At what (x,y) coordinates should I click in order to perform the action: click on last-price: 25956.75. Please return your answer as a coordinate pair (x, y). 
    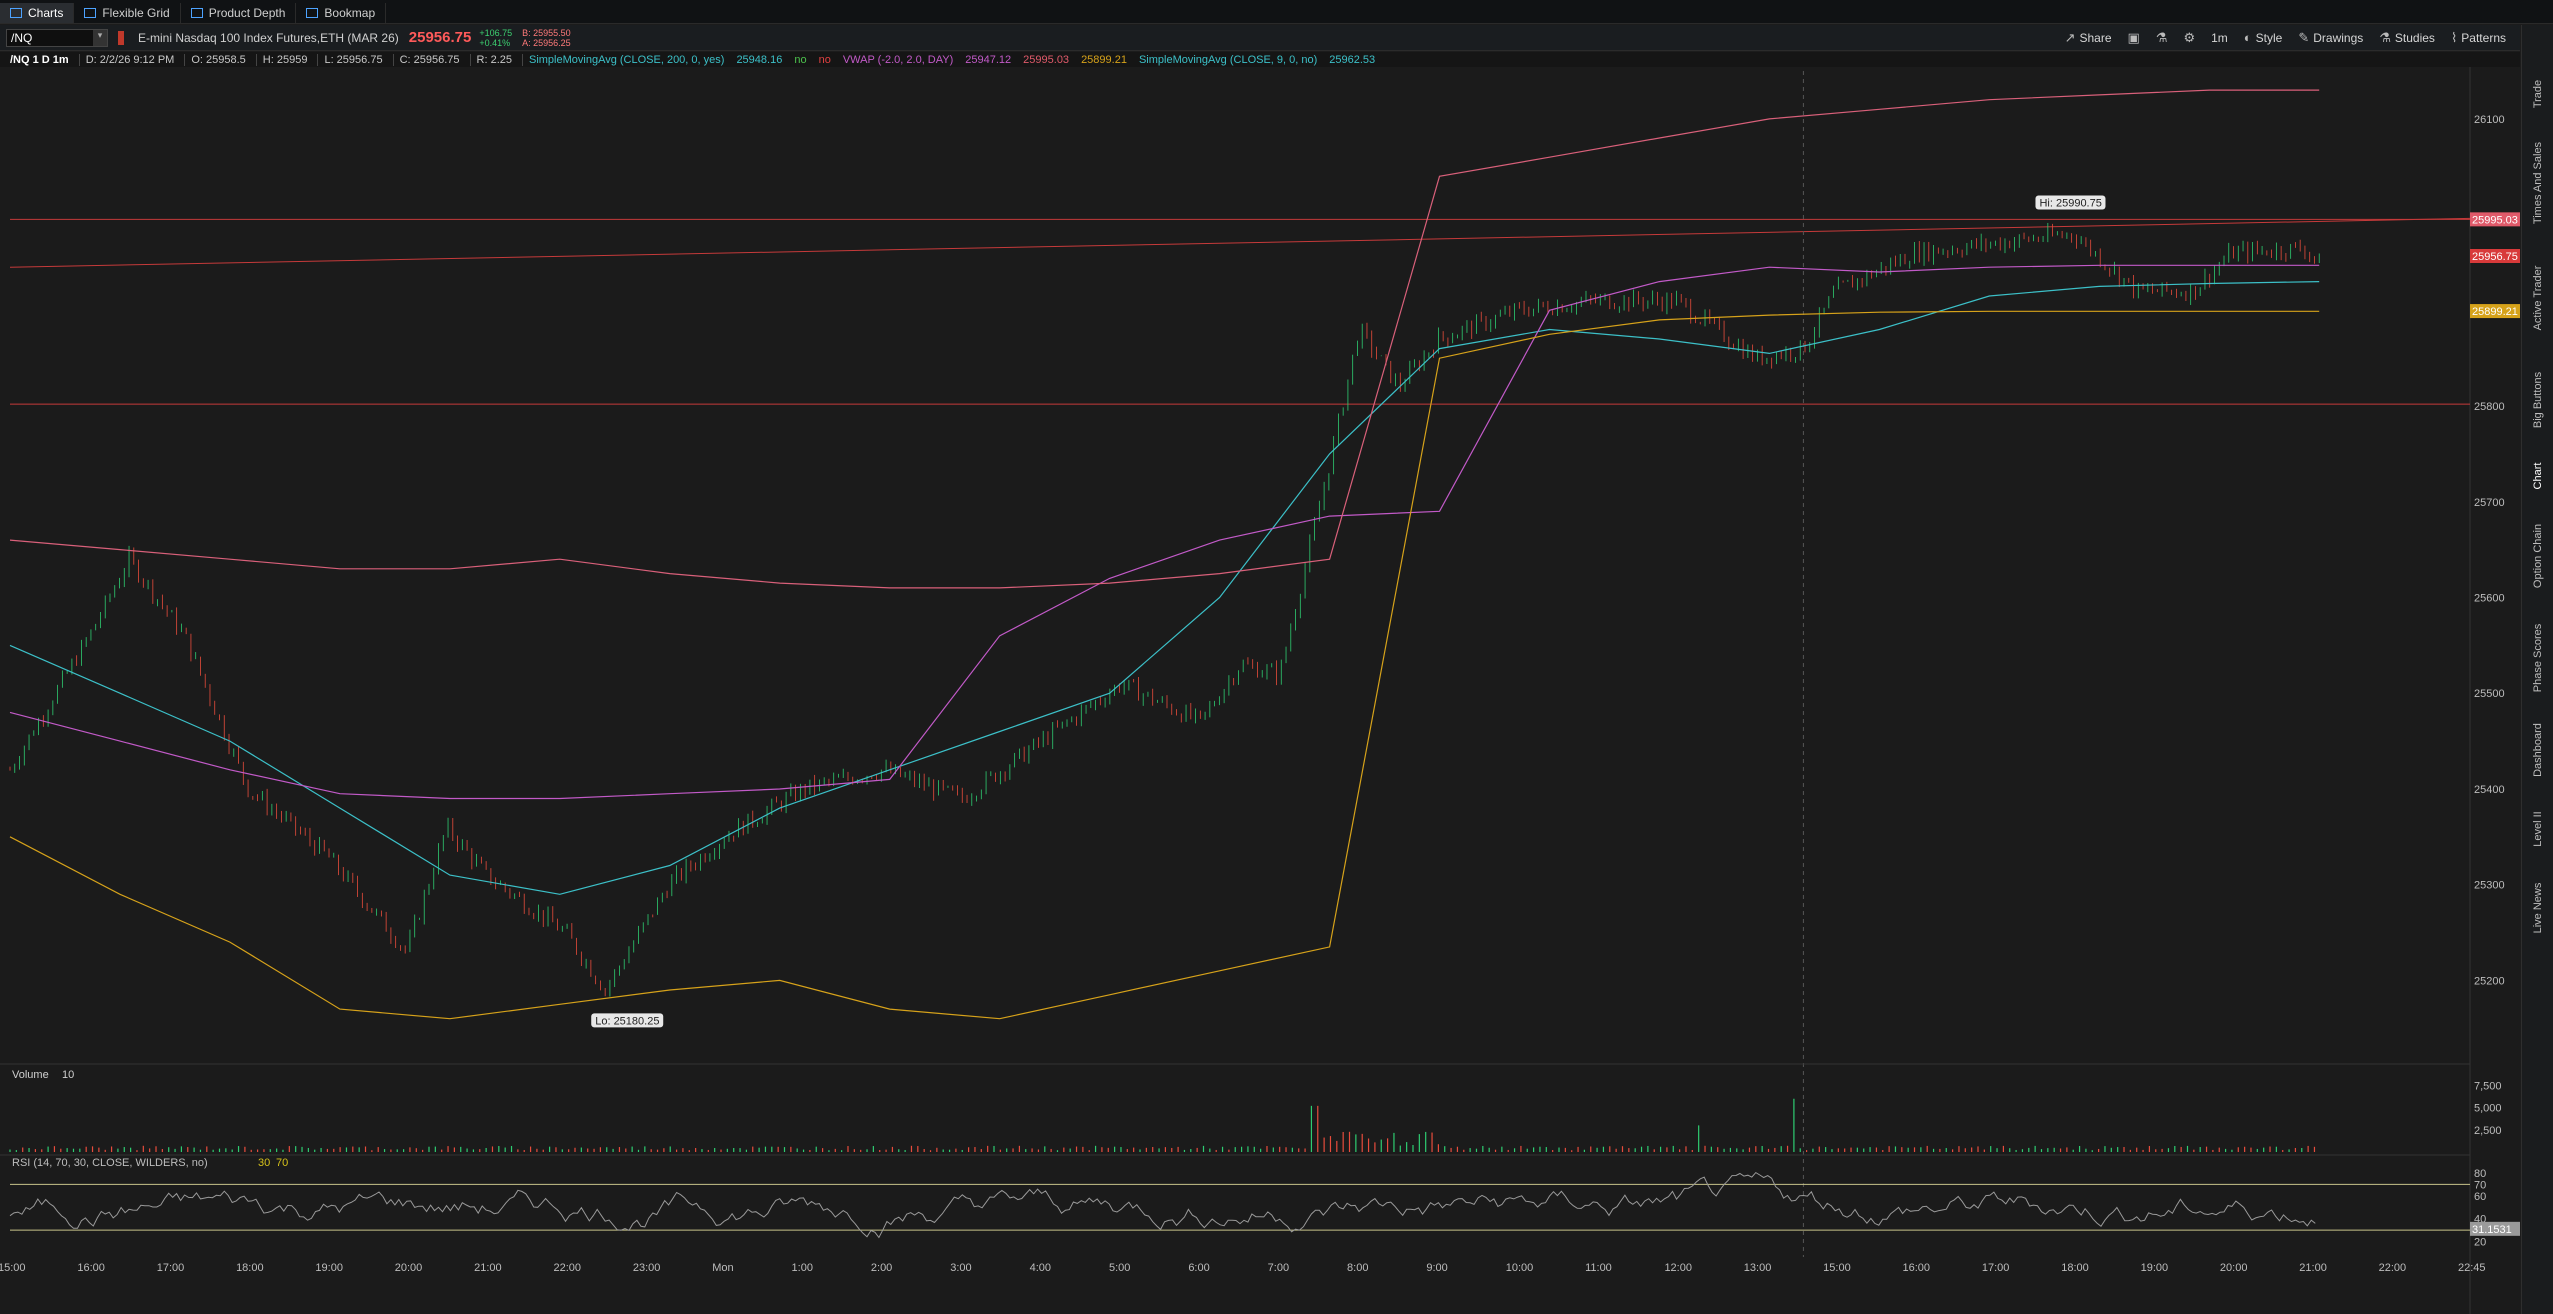
    Looking at the image, I should click on (440, 37).